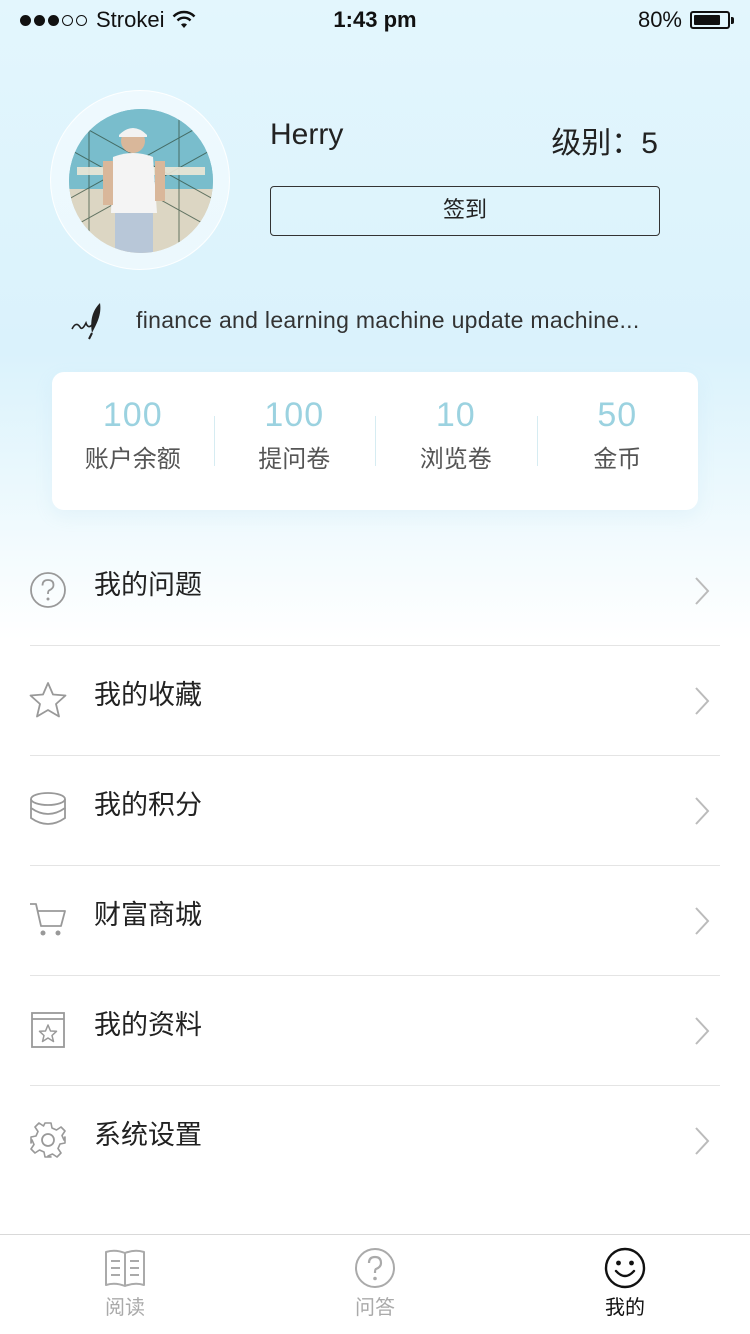 This screenshot has height=1334, width=750. I want to click on status-bar: Strokei 1:43 pm 80%, so click(375, 20).